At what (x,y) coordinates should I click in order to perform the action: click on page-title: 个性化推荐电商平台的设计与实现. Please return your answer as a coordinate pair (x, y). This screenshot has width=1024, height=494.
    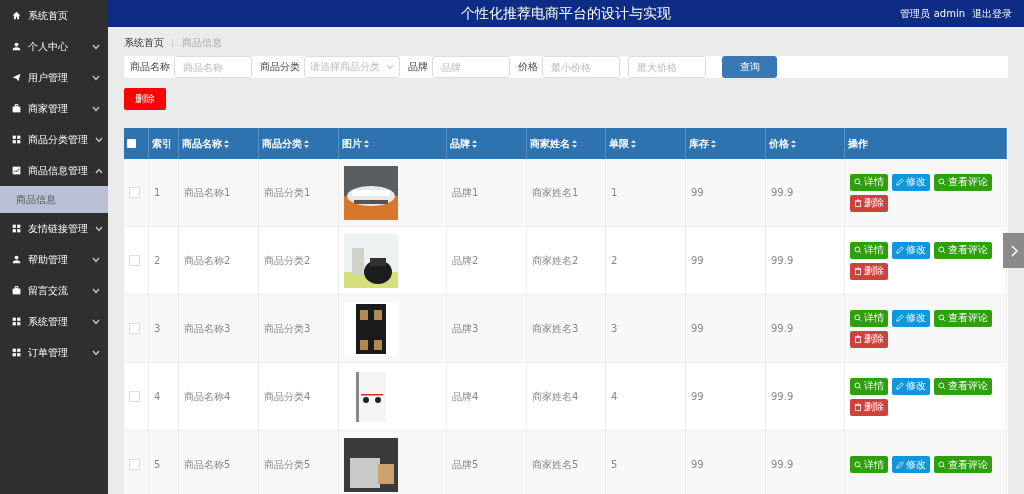
    Looking at the image, I should click on (566, 13).